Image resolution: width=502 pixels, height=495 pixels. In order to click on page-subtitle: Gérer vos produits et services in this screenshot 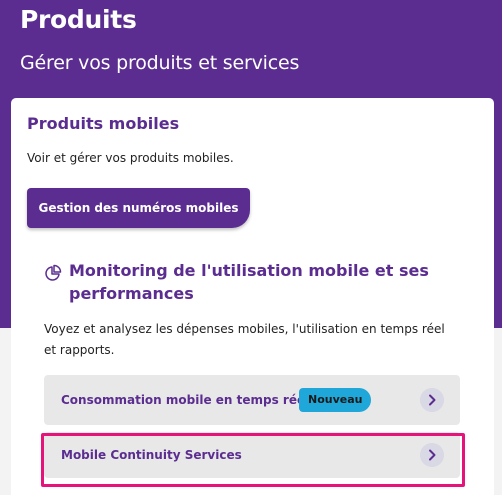, I will do `click(160, 63)`.